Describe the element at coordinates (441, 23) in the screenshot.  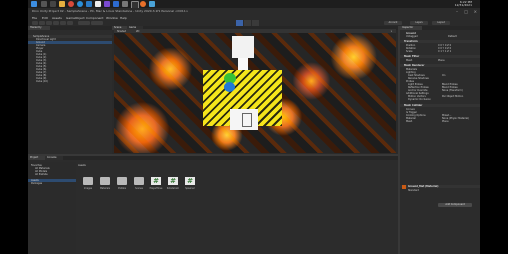
I see `layout-dropdown: Layout` at that location.